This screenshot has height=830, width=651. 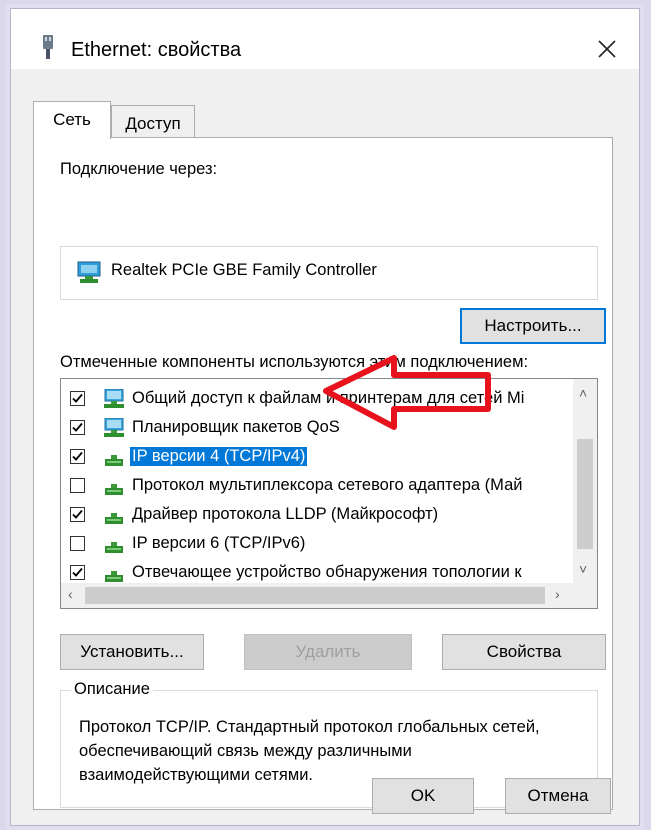 I want to click on horizontal-scrollbar: ‹ ›, so click(x=329, y=595).